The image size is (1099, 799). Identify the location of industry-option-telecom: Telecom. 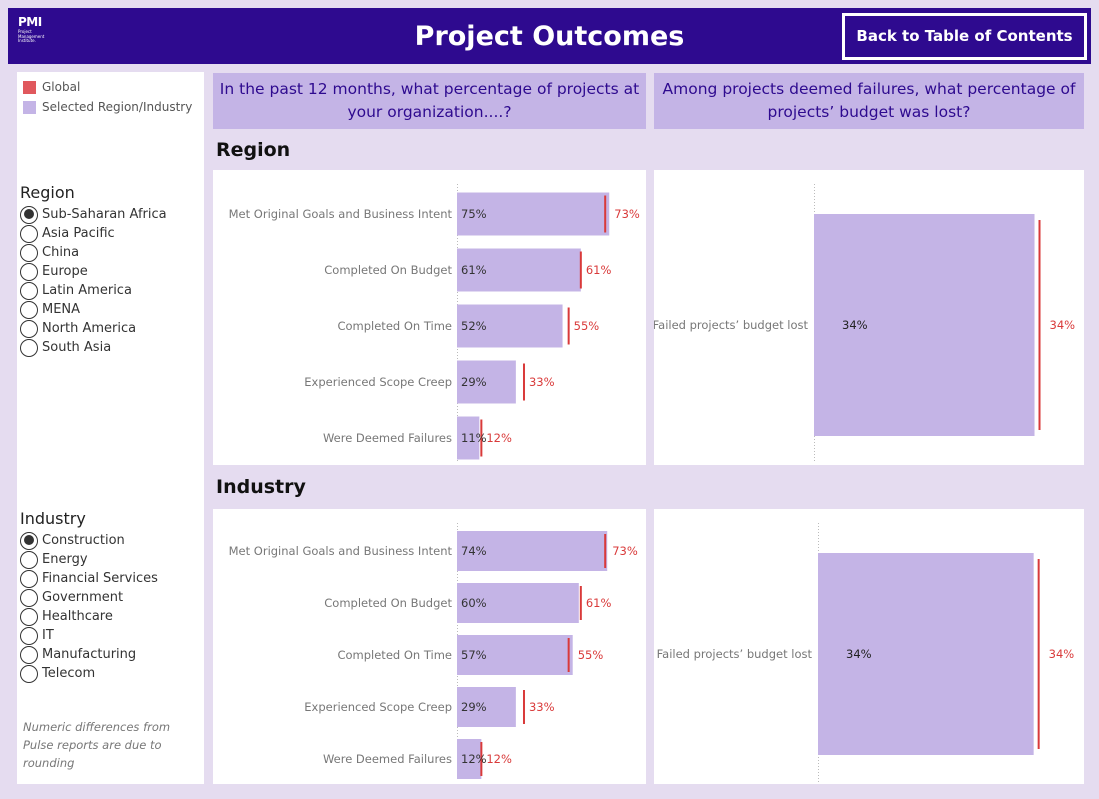
(89, 673).